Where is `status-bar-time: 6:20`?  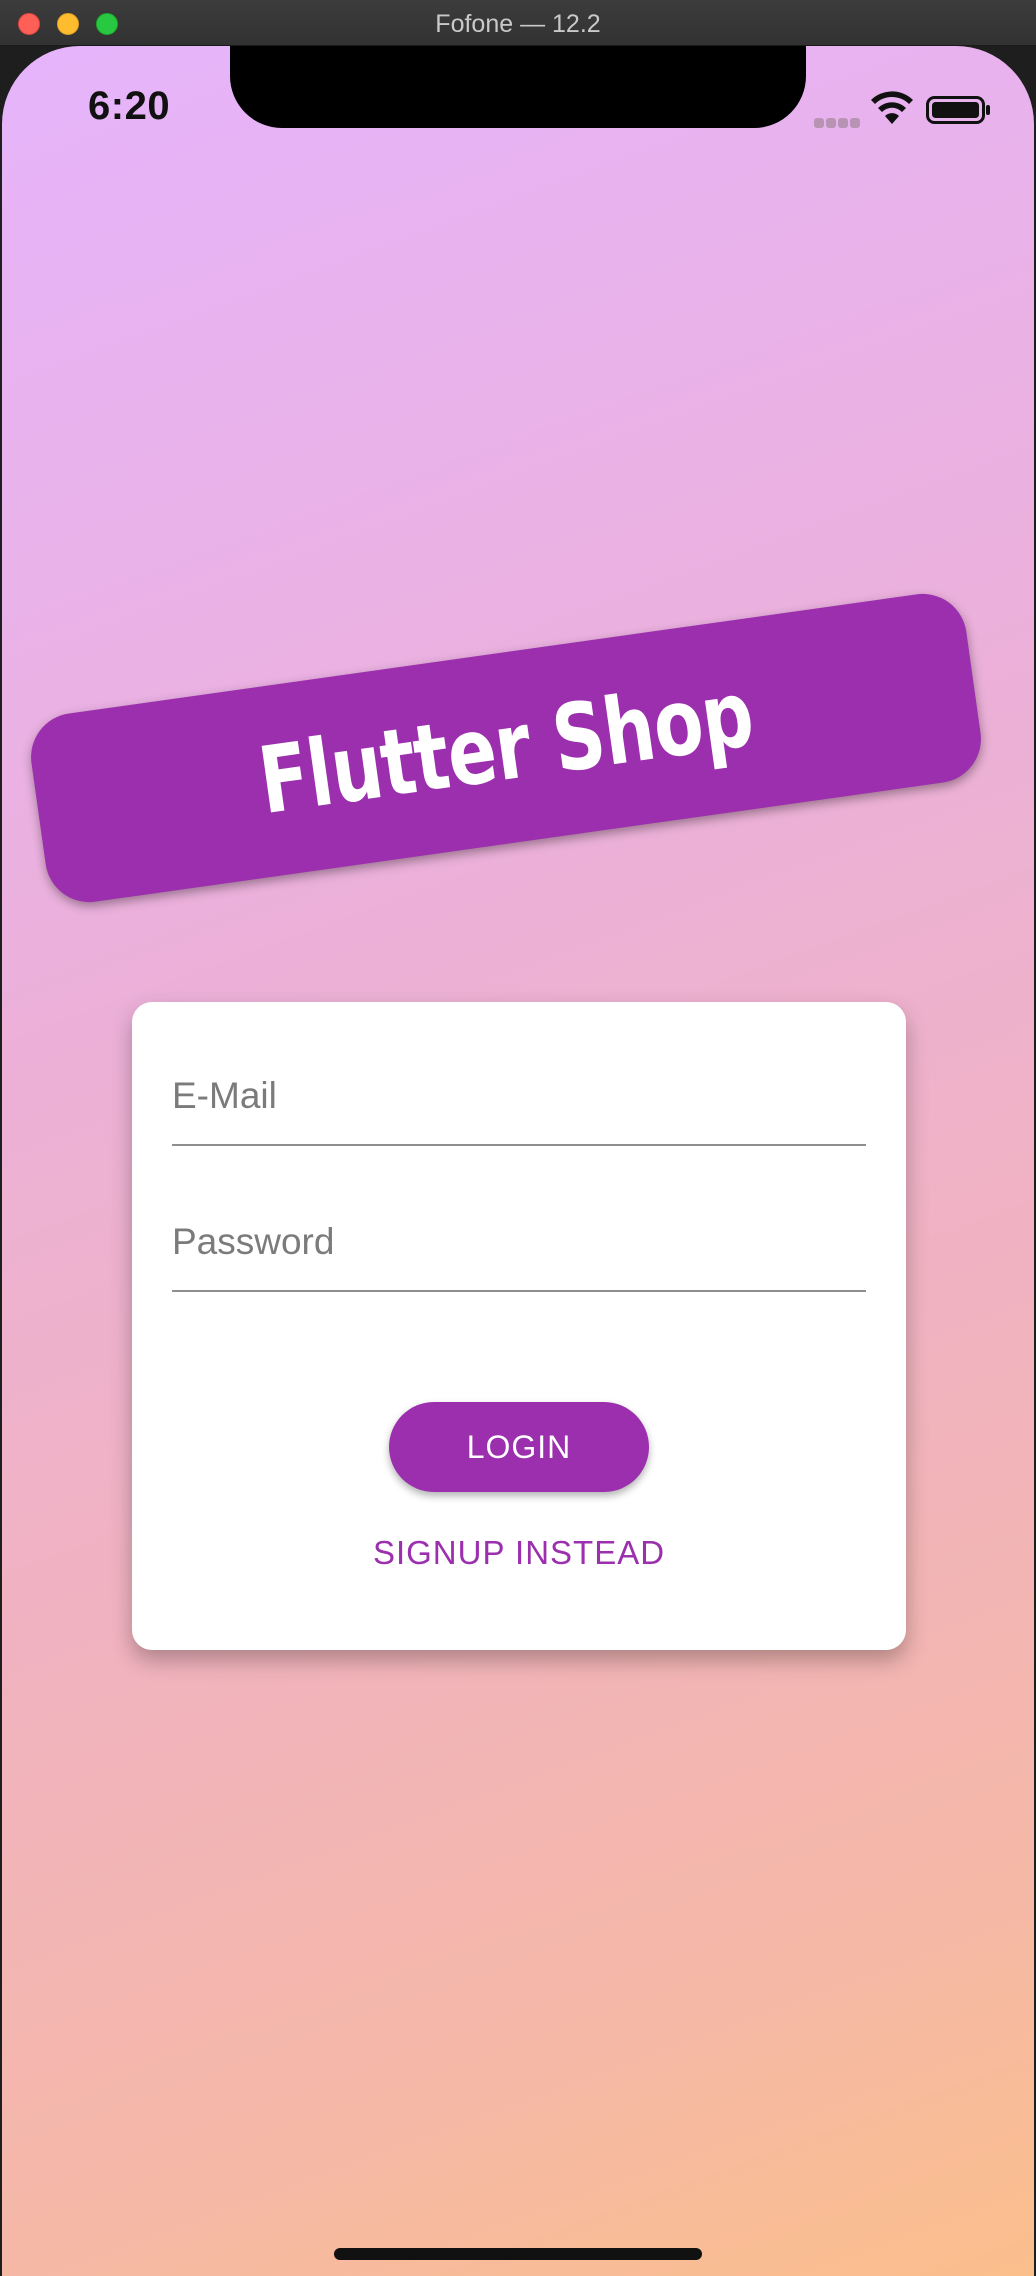
status-bar-time: 6:20 is located at coordinates (129, 106).